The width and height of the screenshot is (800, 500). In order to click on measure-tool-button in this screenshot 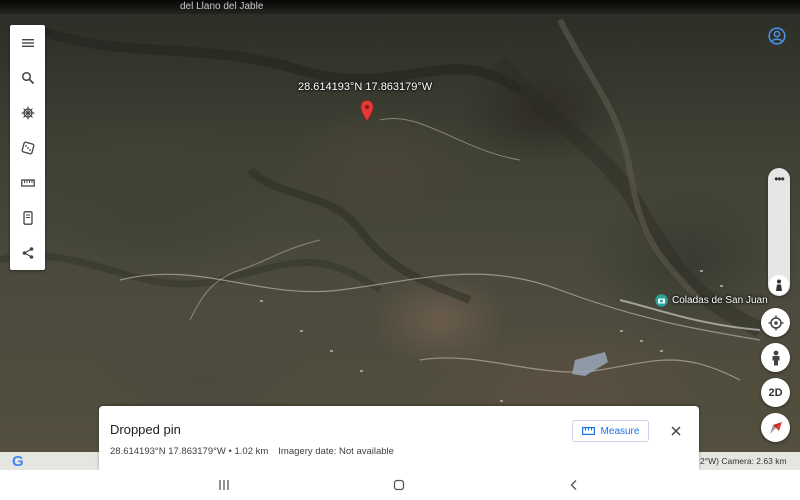, I will do `click(27, 182)`.